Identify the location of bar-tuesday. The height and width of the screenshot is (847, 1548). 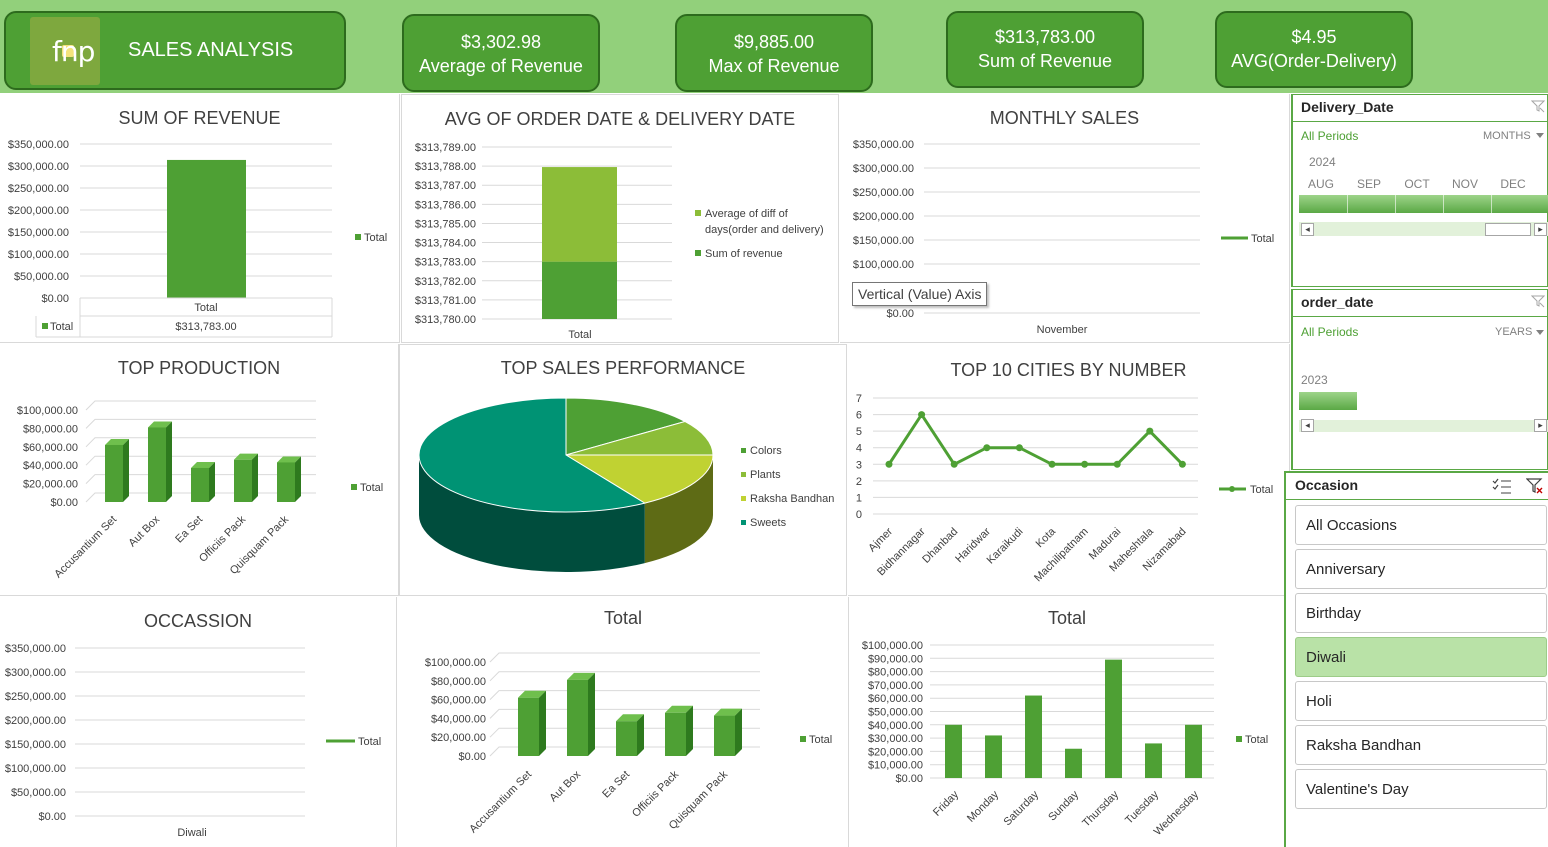
(1153, 760).